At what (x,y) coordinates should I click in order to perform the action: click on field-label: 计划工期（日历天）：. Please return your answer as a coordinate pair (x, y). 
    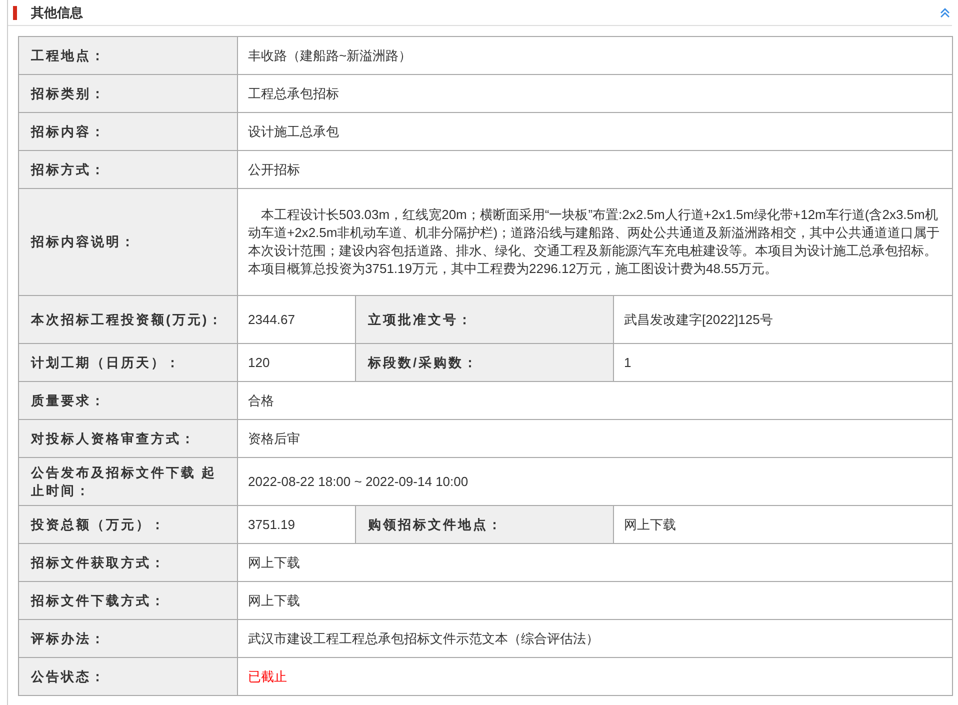
    Looking at the image, I should click on (128, 362).